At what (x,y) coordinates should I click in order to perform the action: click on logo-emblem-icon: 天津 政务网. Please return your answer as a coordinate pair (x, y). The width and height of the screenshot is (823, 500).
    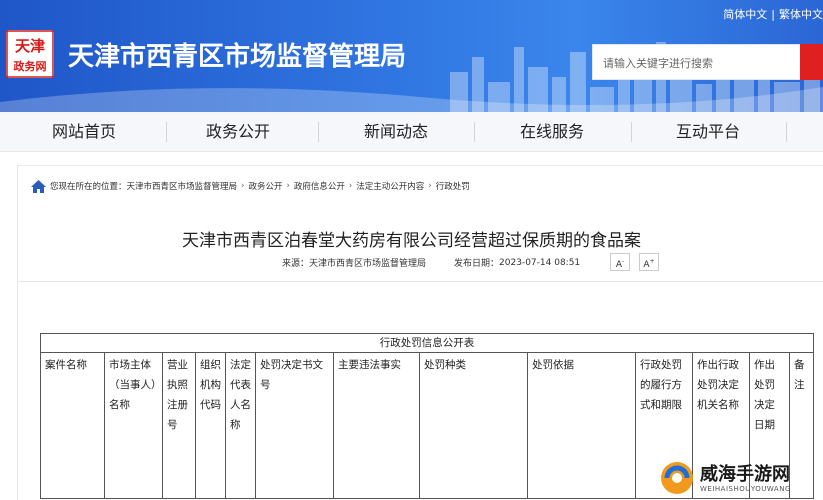
    Looking at the image, I should click on (30, 54).